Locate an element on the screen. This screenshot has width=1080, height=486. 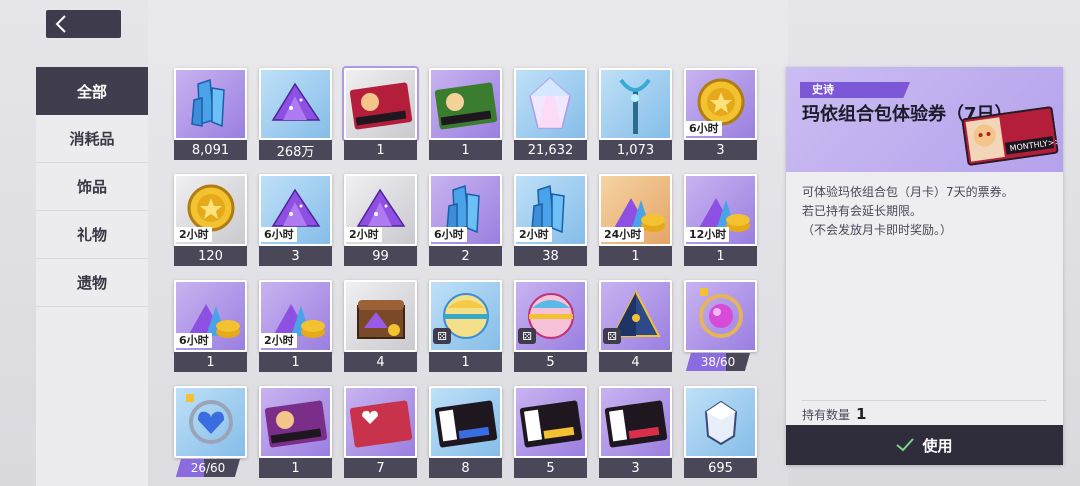
use-button: 使用 is located at coordinates (924, 445).